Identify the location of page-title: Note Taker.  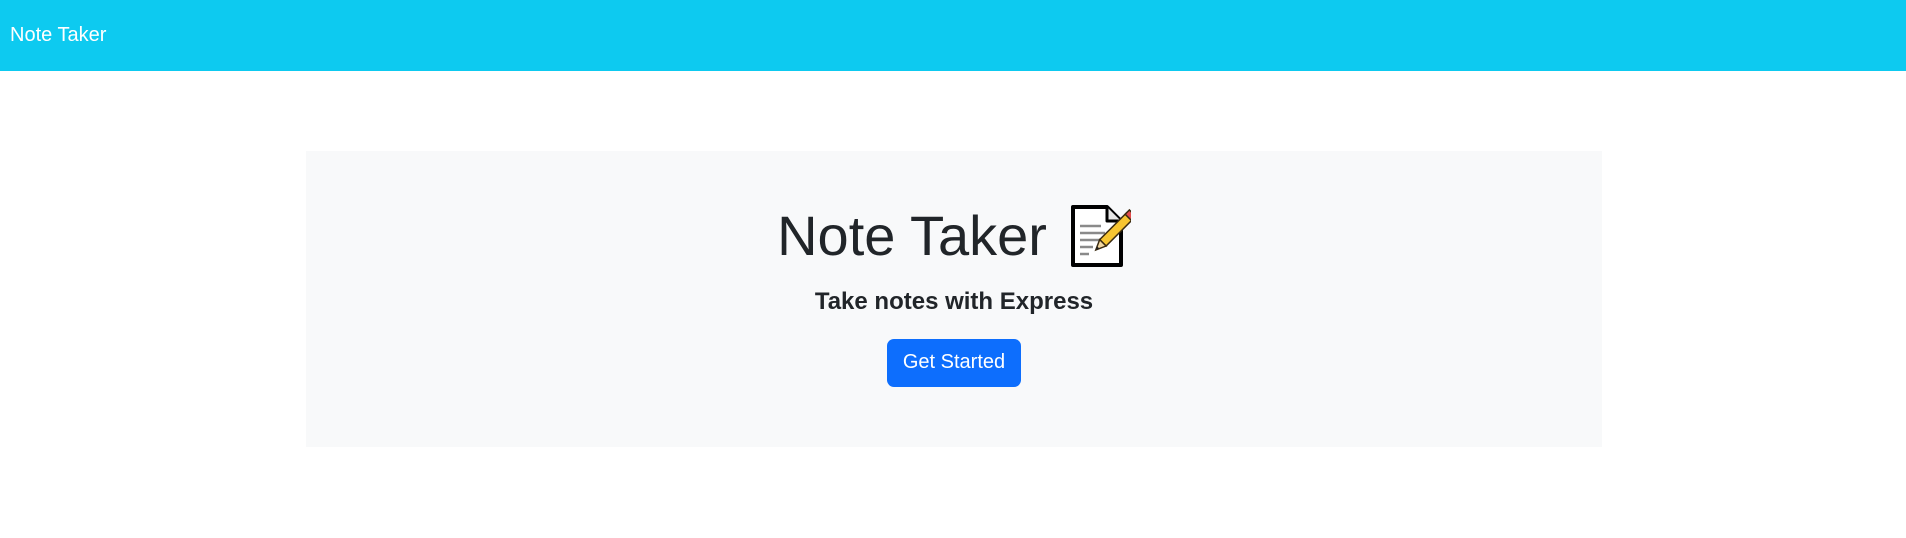
(912, 235).